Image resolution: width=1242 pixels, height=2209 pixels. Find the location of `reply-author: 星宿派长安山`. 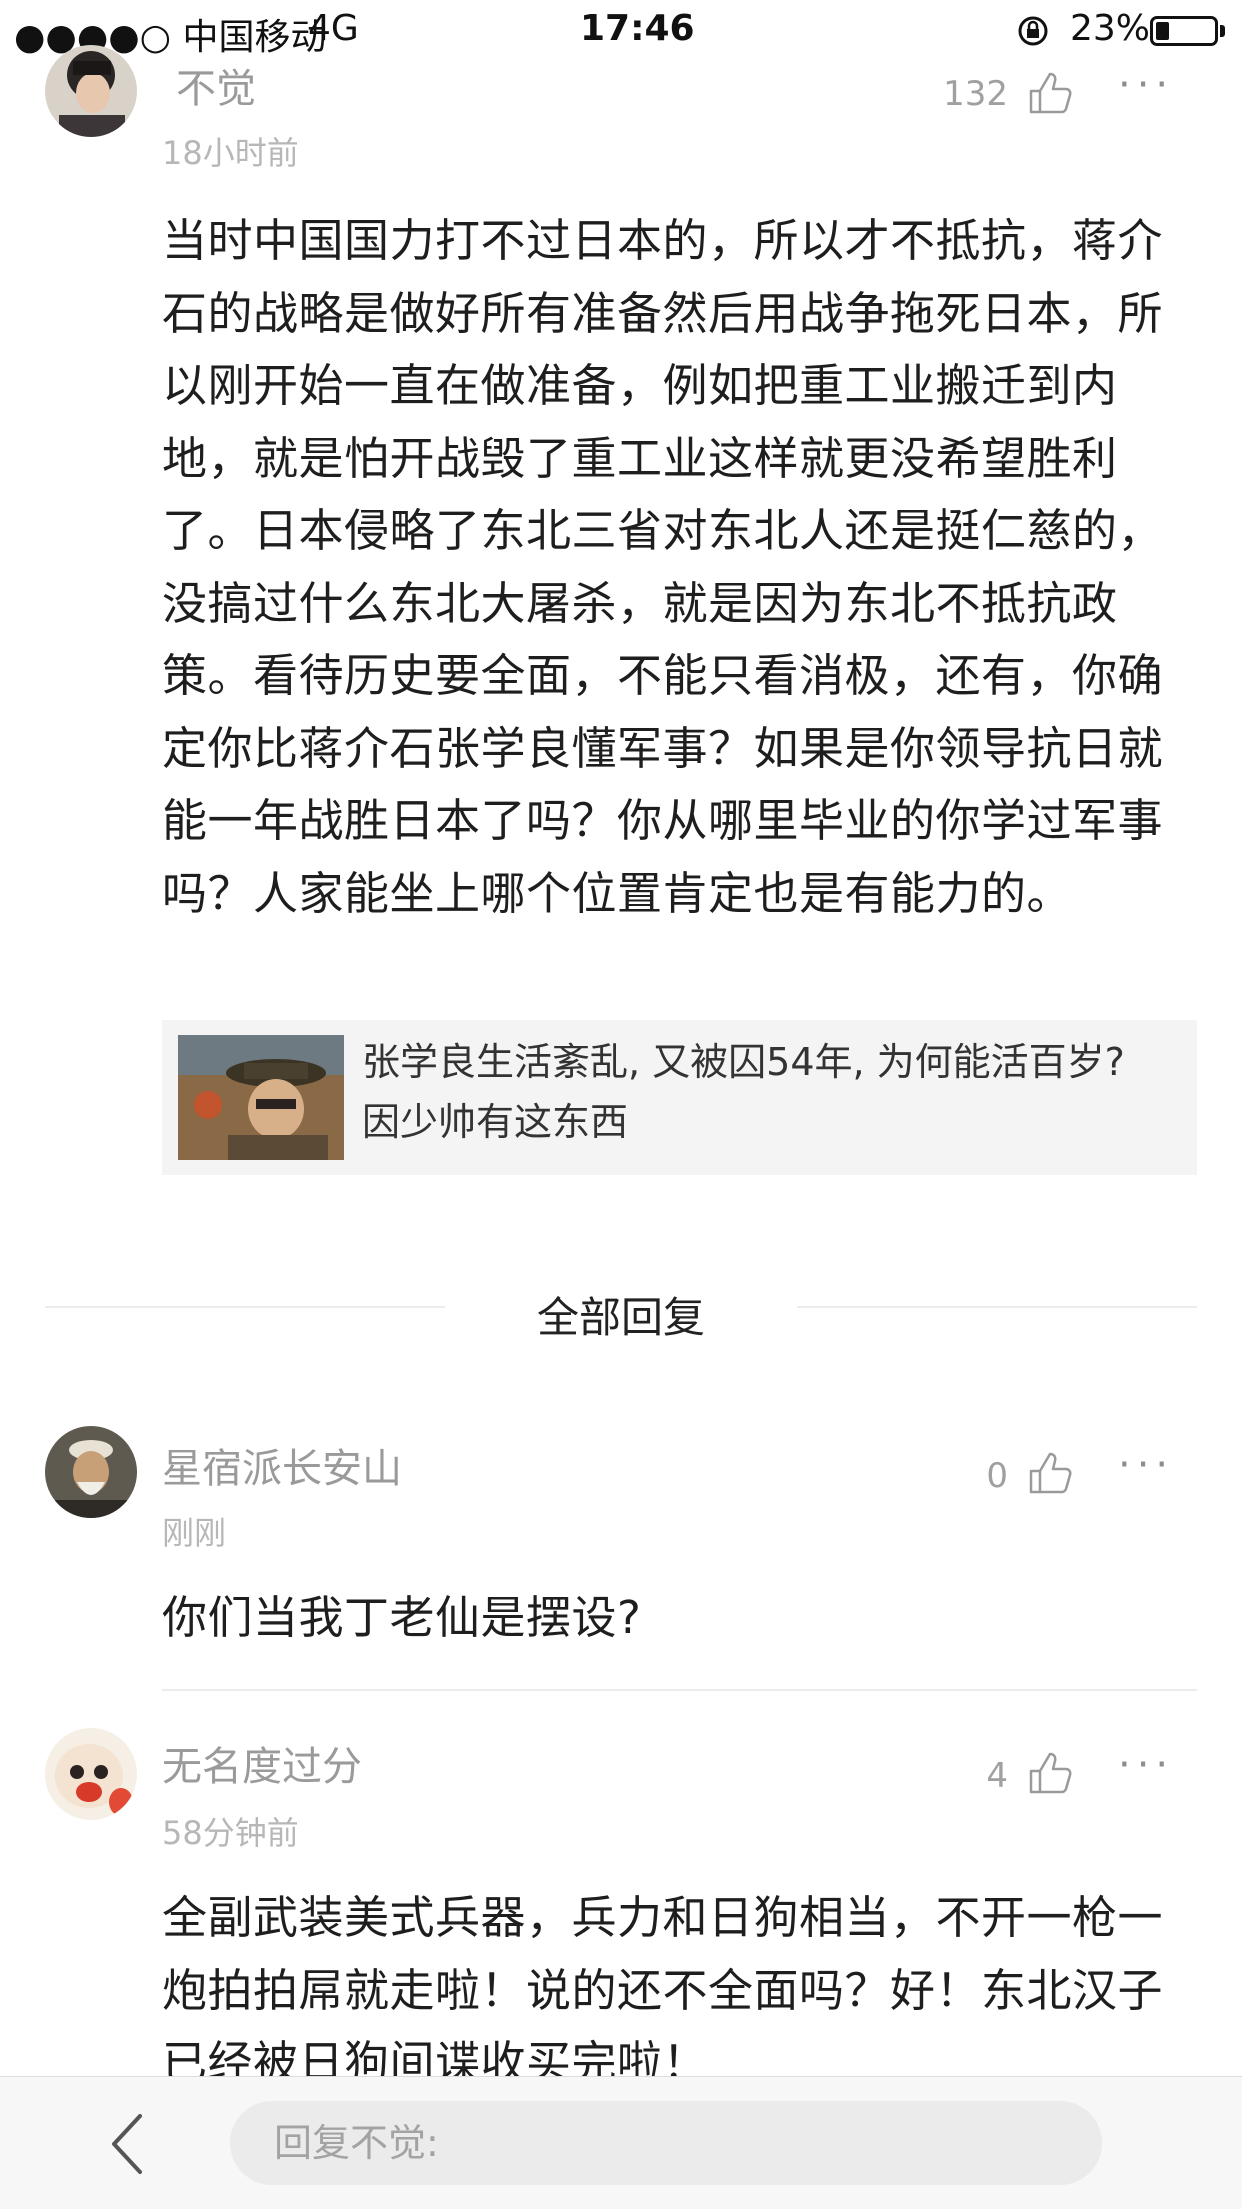

reply-author: 星宿派长安山 is located at coordinates (282, 1465).